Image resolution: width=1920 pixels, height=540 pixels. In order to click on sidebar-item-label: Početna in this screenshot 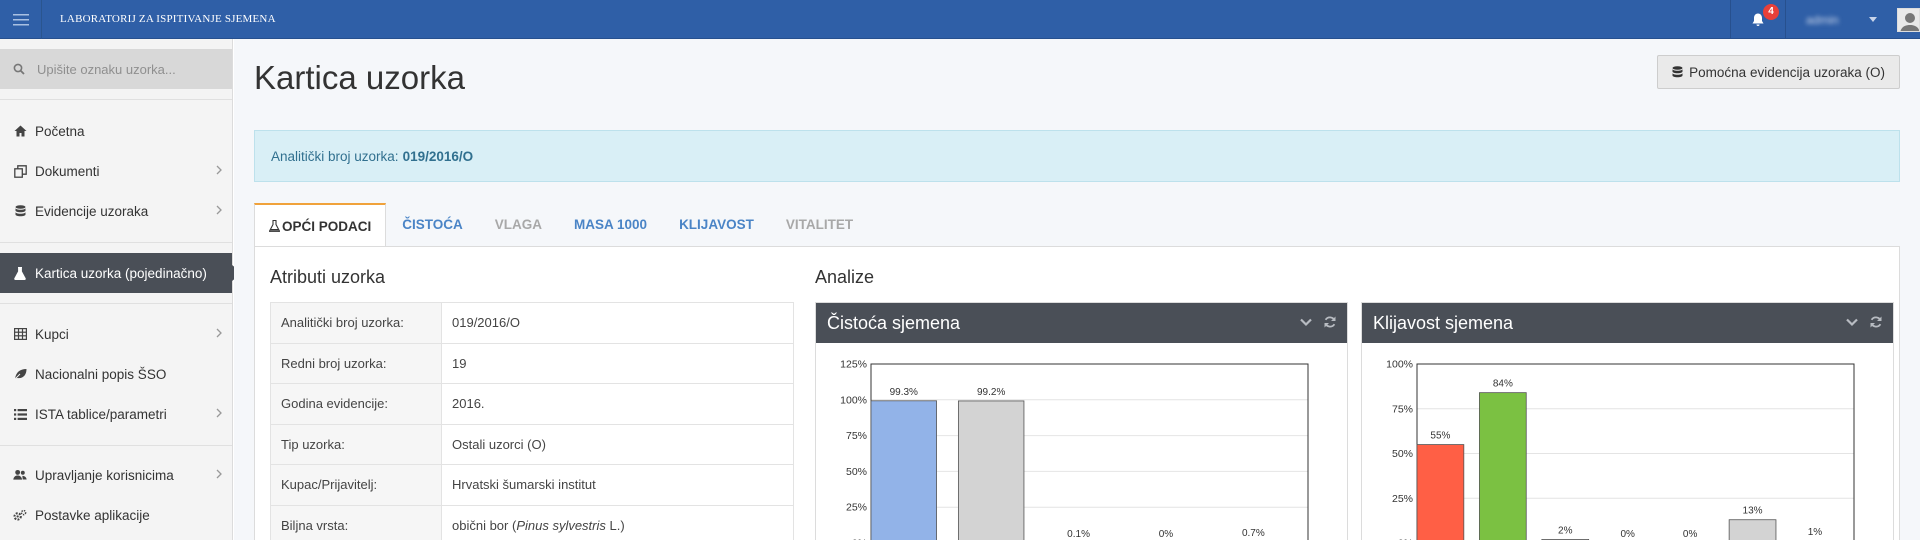, I will do `click(60, 131)`.